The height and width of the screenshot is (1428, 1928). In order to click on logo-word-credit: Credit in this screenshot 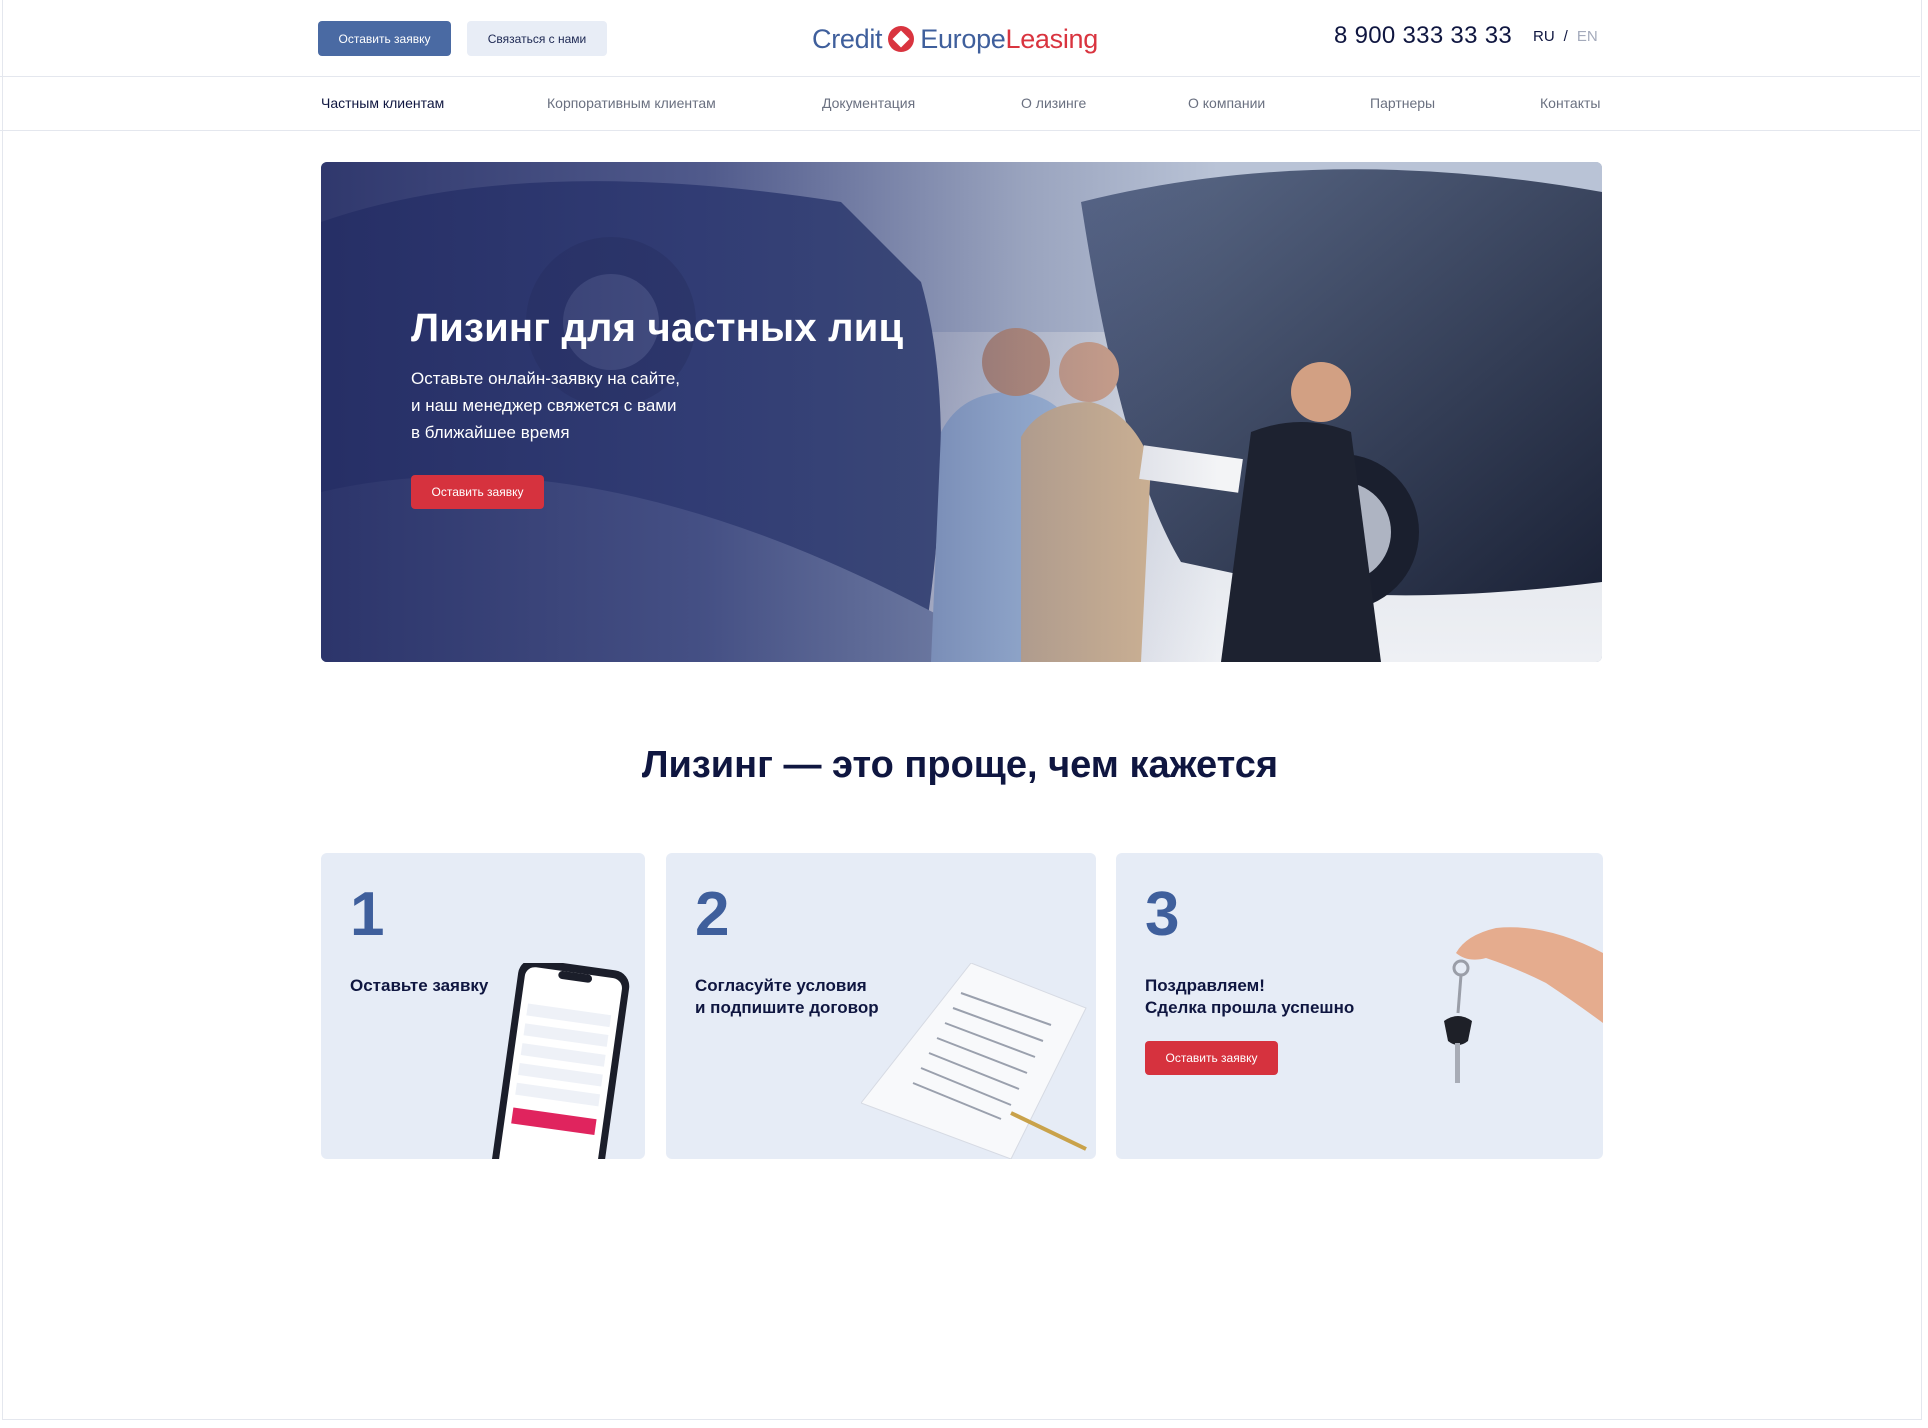, I will do `click(847, 38)`.